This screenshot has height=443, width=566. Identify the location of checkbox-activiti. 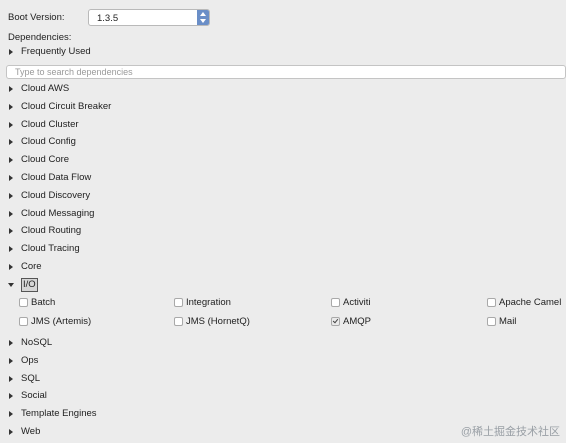
(335, 302).